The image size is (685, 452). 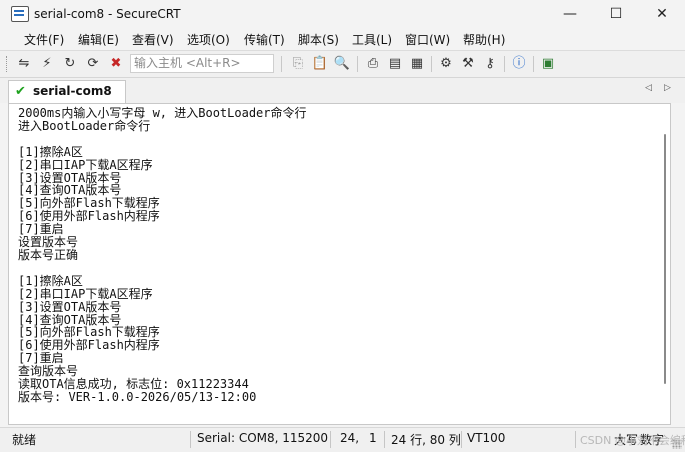 I want to click on terminal-scrollbar, so click(x=665, y=259).